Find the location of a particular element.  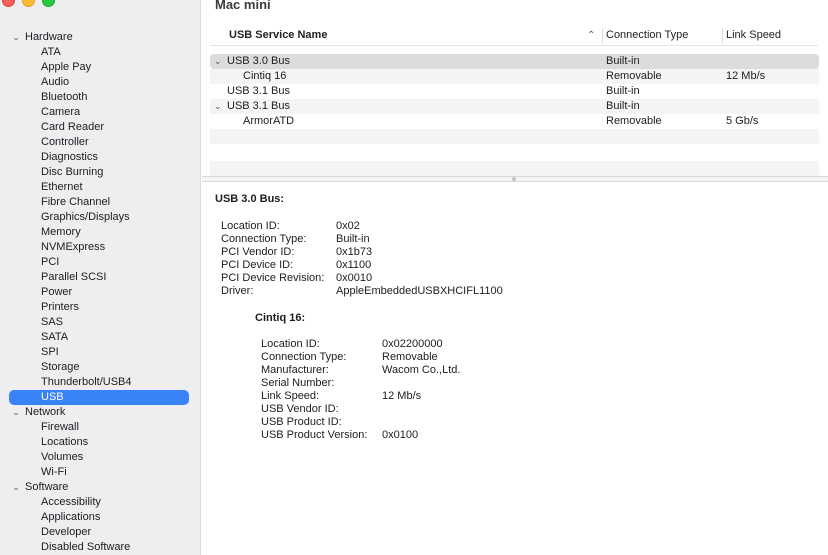

sidebar-item-parallel-scsi: Parallel SCSI is located at coordinates (100, 277).